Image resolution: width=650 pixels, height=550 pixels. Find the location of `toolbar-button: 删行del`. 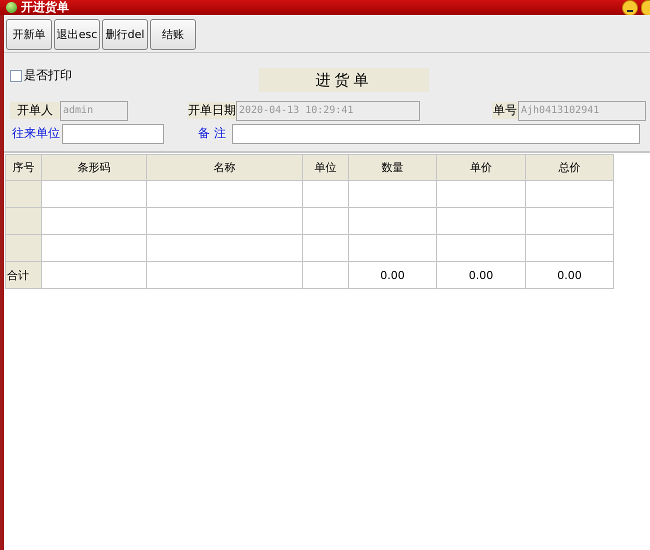

toolbar-button: 删行del is located at coordinates (125, 34).